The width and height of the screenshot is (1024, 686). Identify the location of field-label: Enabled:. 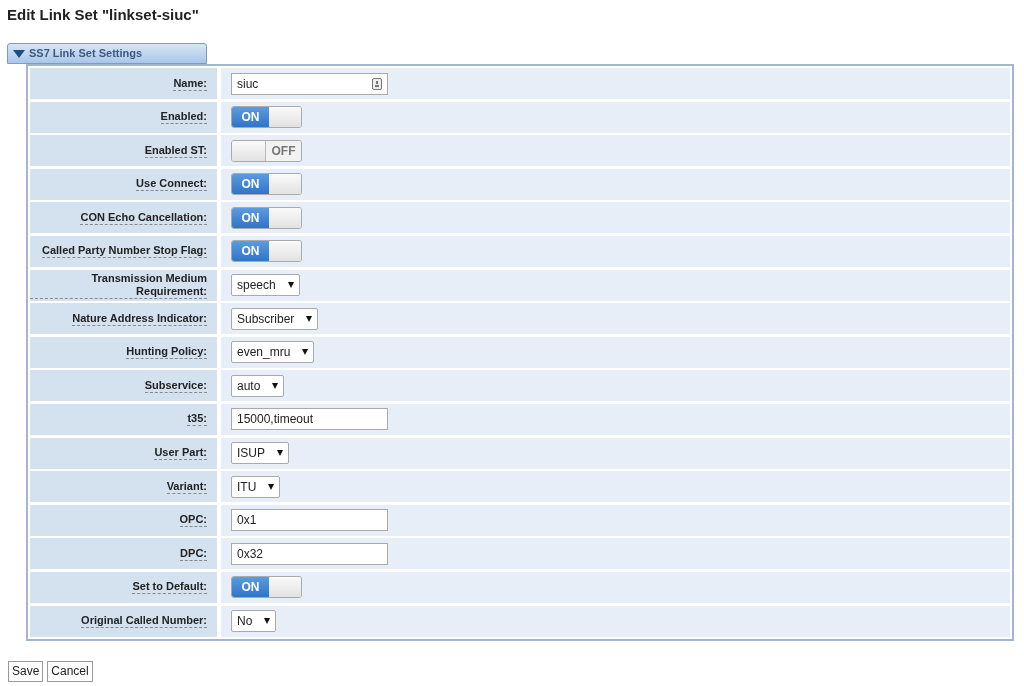
(183, 117).